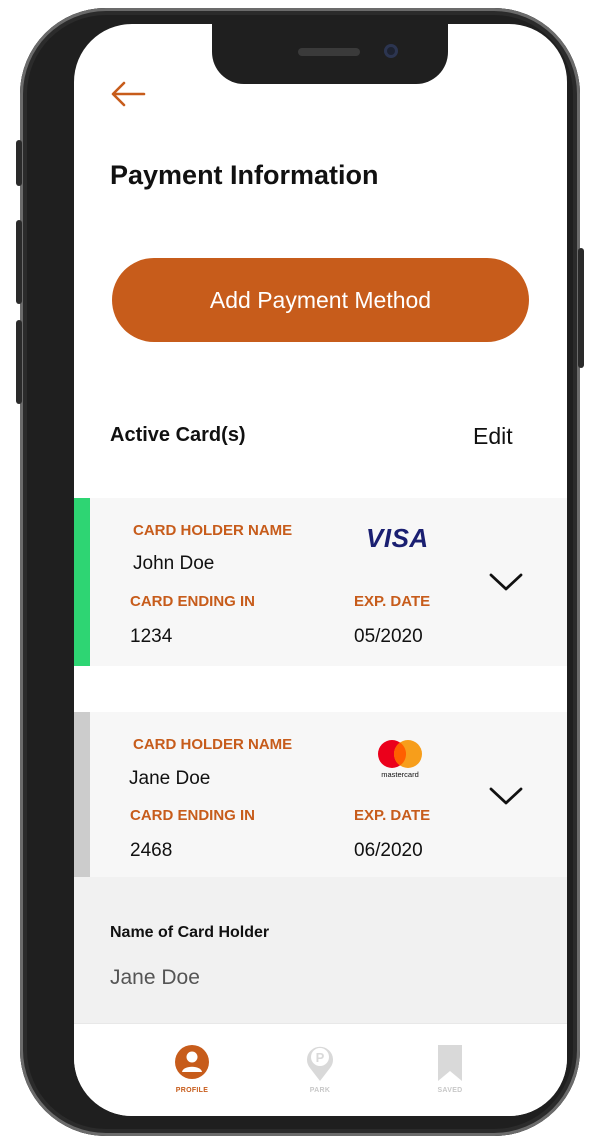  I want to click on volume-down-button, so click(19, 362).